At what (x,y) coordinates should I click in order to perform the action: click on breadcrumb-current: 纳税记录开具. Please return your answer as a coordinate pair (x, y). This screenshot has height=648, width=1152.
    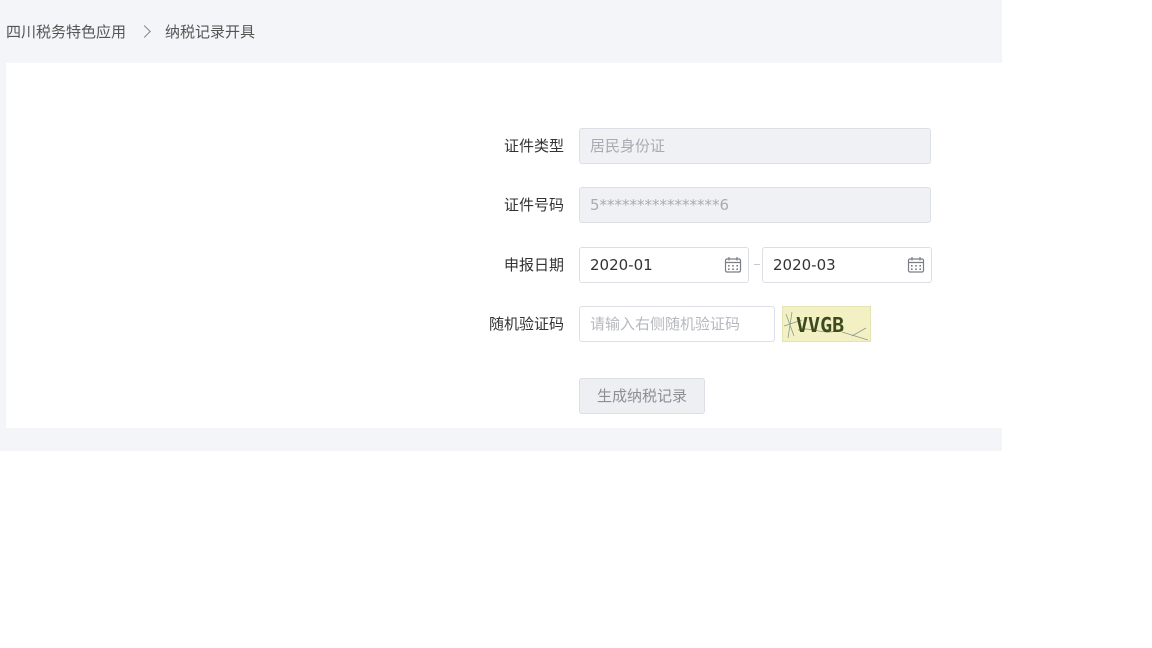
    Looking at the image, I should click on (210, 31).